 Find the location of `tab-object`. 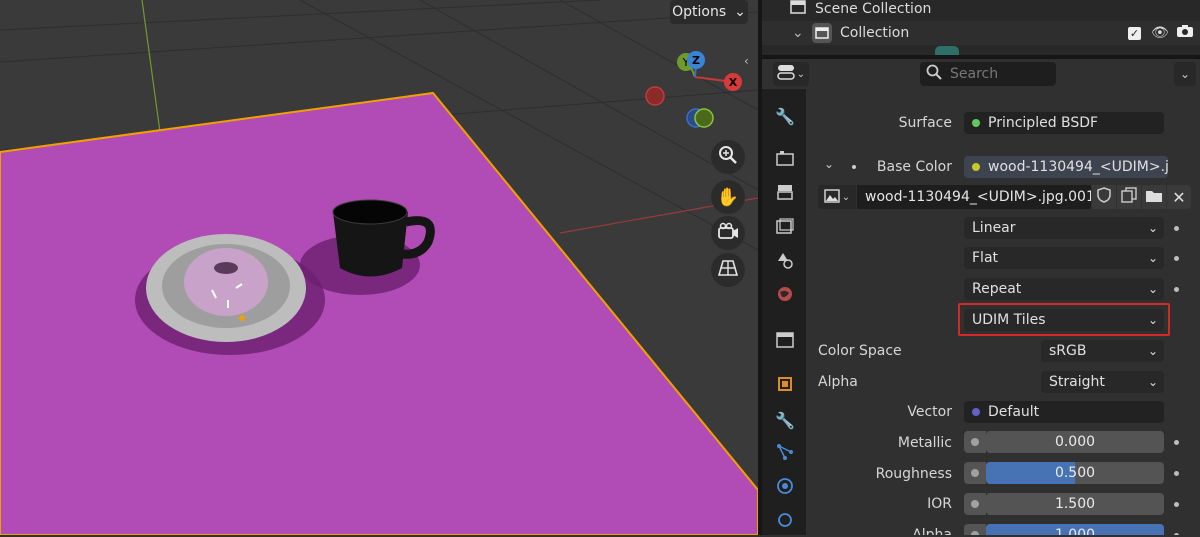

tab-object is located at coordinates (785, 386).